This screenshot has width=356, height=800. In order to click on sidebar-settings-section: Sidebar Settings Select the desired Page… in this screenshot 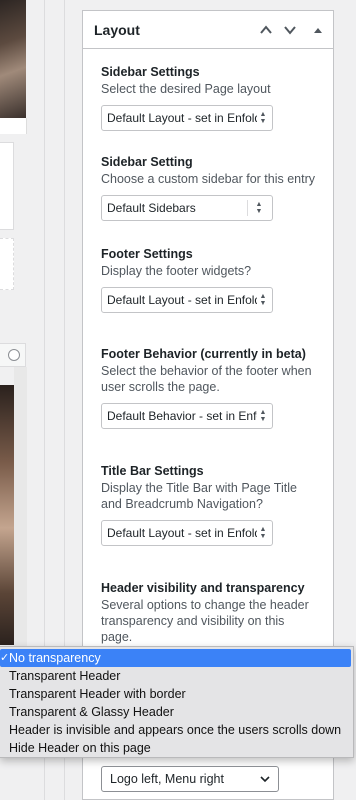, I will do `click(210, 97)`.